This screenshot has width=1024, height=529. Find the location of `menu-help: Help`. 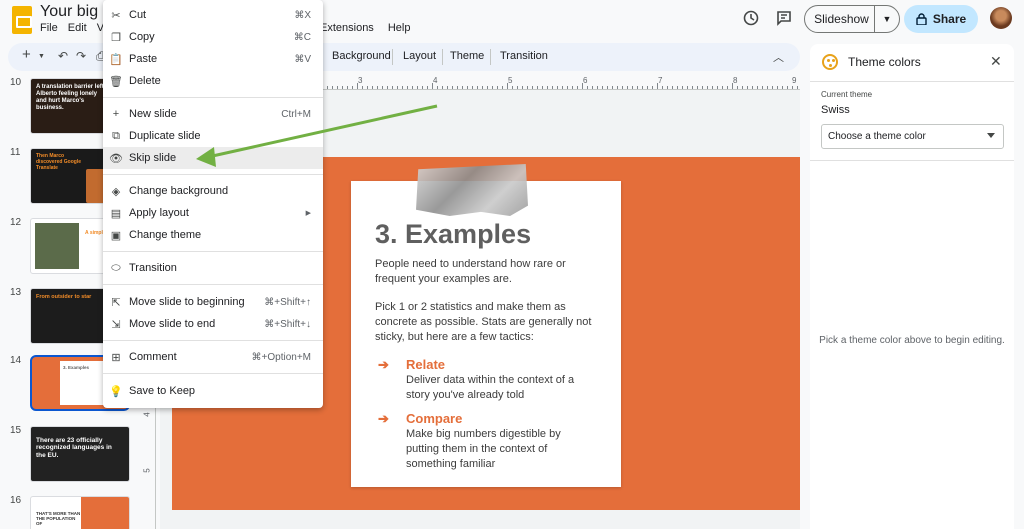

menu-help: Help is located at coordinates (399, 28).